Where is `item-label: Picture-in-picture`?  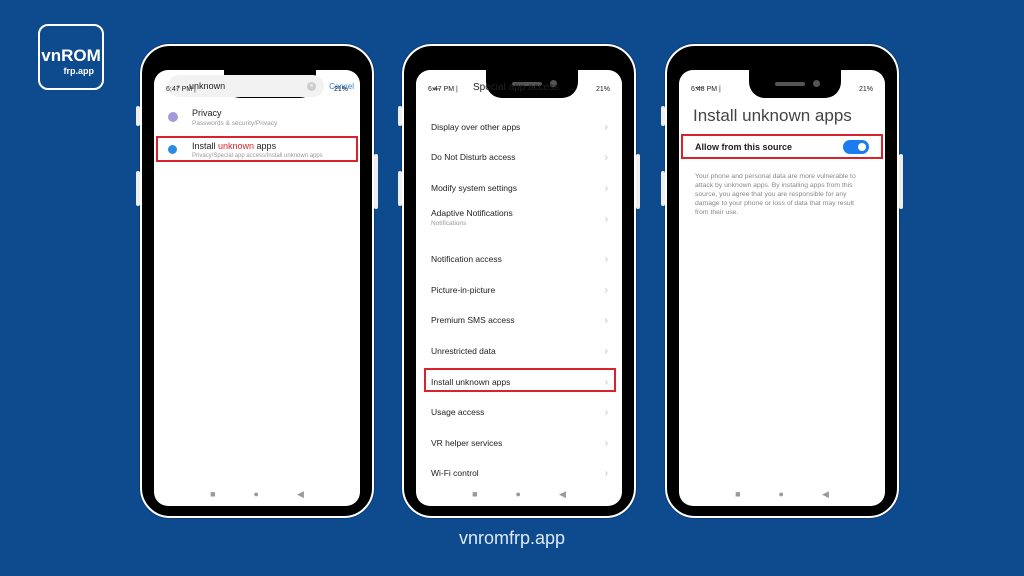
item-label: Picture-in-picture is located at coordinates (463, 290).